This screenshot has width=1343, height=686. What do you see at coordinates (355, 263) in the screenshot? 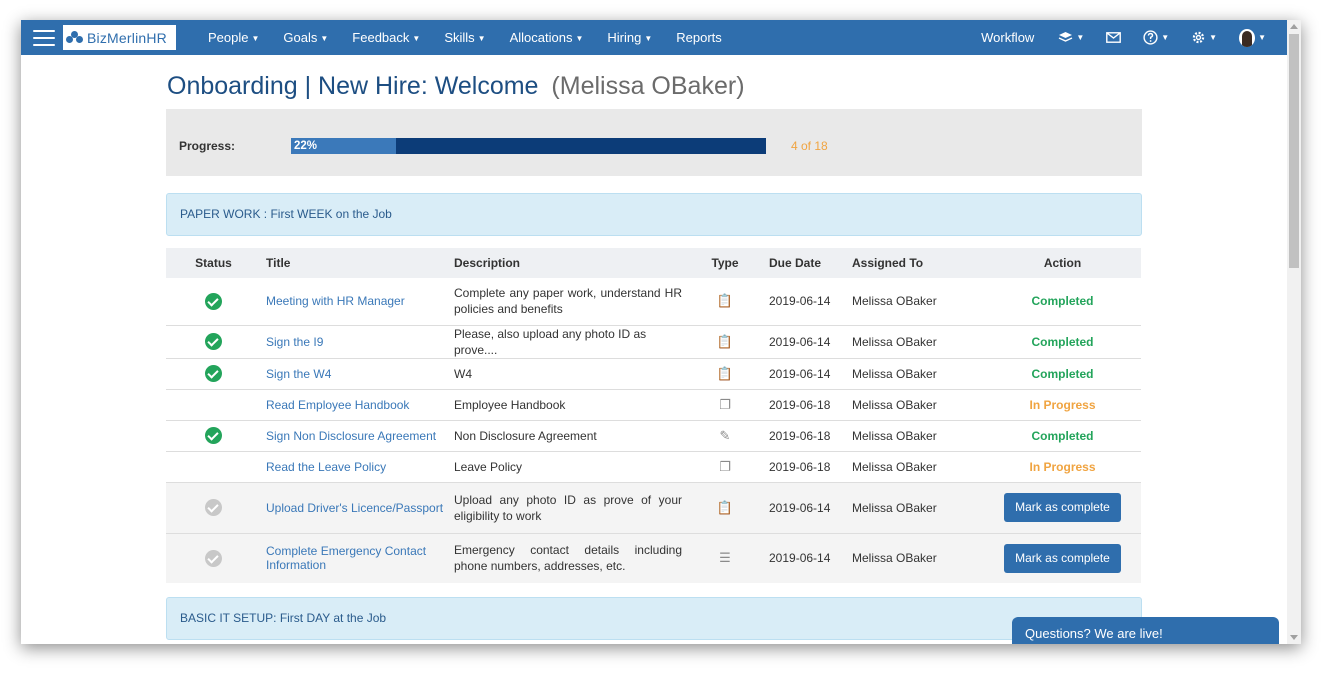
I see `header-title: Title` at bounding box center [355, 263].